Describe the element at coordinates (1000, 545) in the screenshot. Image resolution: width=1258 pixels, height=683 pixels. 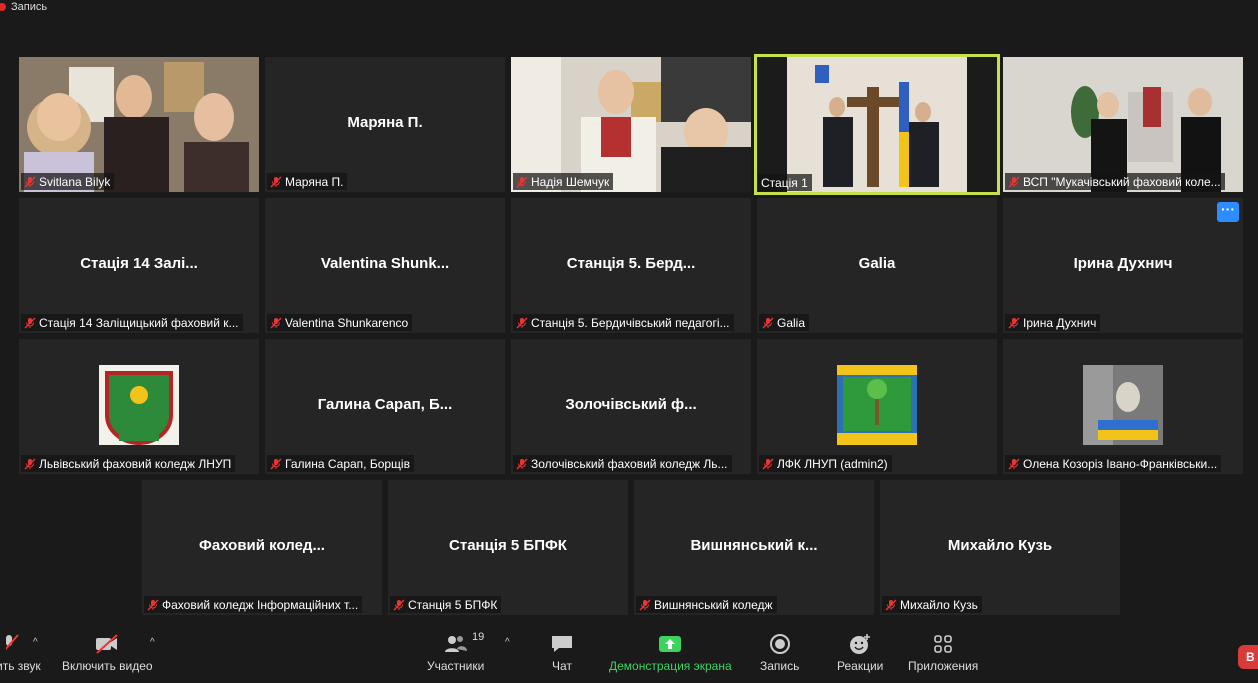
I see `participant-center-name: Михайло Кузь` at that location.